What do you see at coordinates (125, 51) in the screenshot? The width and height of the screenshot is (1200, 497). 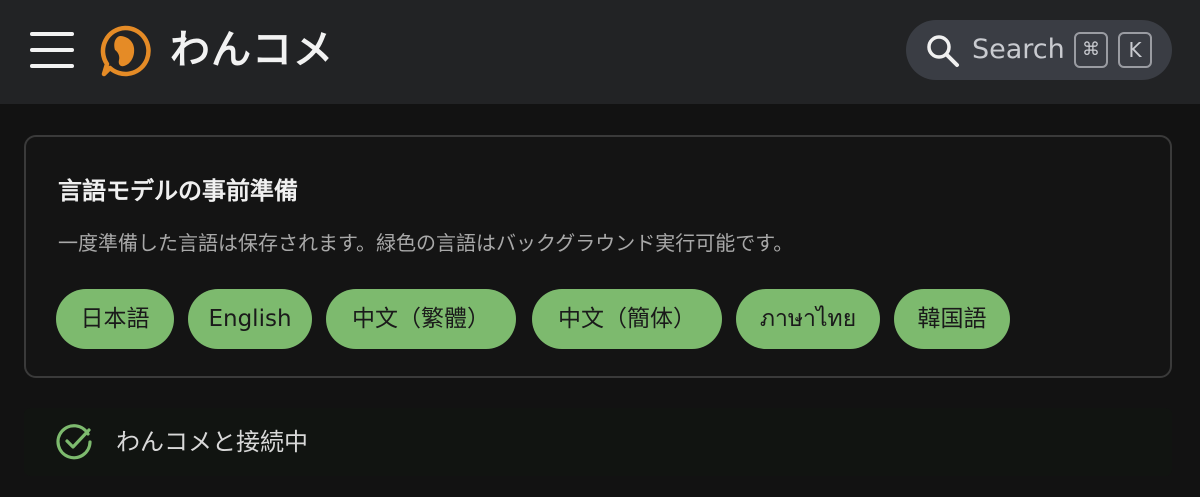 I see `wancome-logo-icon` at bounding box center [125, 51].